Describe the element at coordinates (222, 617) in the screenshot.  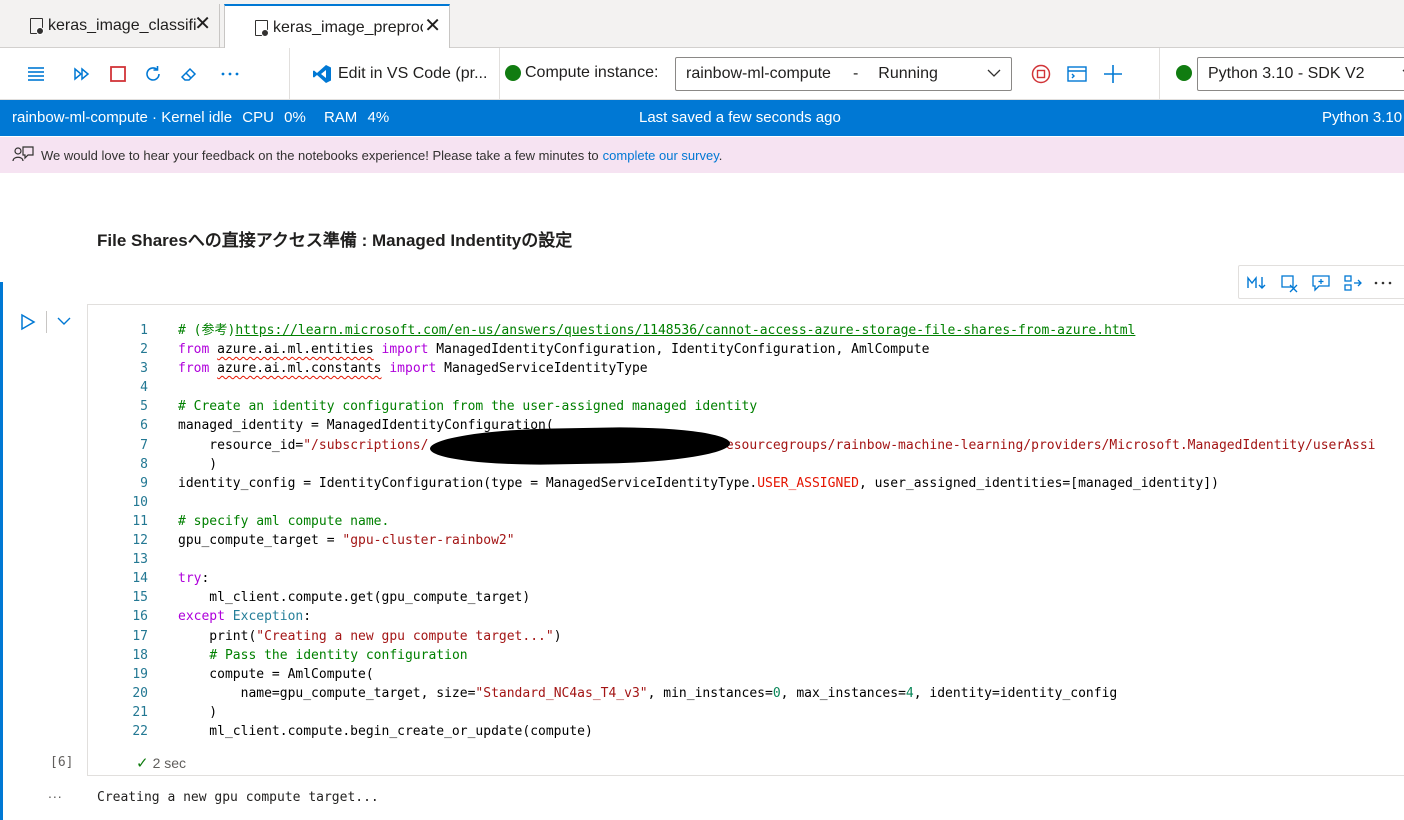
I see `code-line: 16 except Exception:` at that location.